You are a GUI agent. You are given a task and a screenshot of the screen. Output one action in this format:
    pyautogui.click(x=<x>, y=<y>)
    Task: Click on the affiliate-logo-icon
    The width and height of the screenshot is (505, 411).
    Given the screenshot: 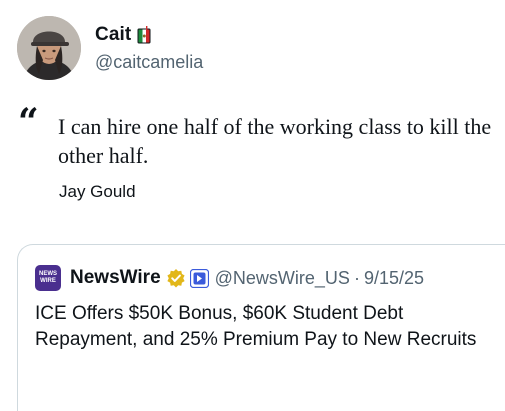 What is the action you would take?
    pyautogui.click(x=199, y=278)
    